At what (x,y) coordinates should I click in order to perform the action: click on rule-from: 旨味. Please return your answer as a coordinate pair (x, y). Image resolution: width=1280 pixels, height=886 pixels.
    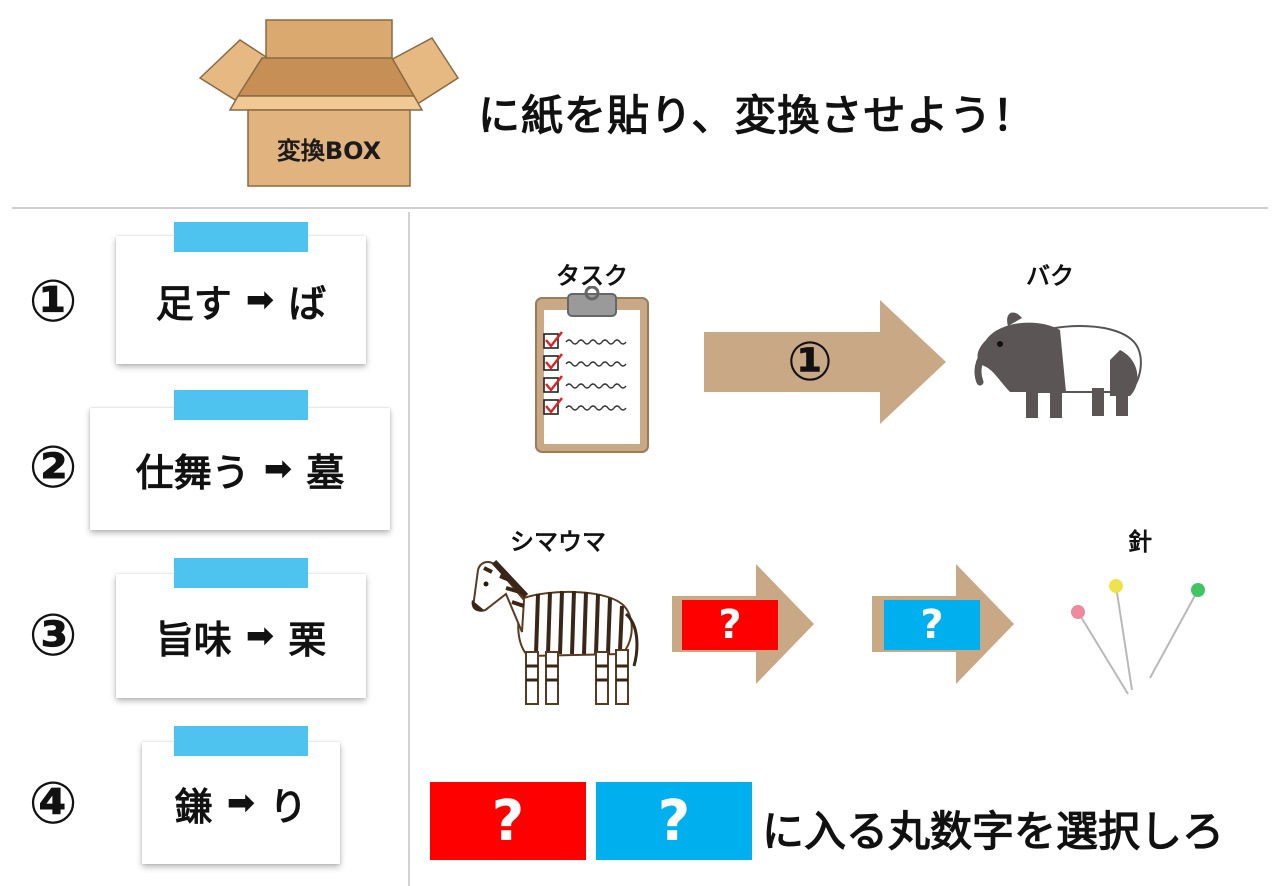
    Looking at the image, I should click on (193, 639).